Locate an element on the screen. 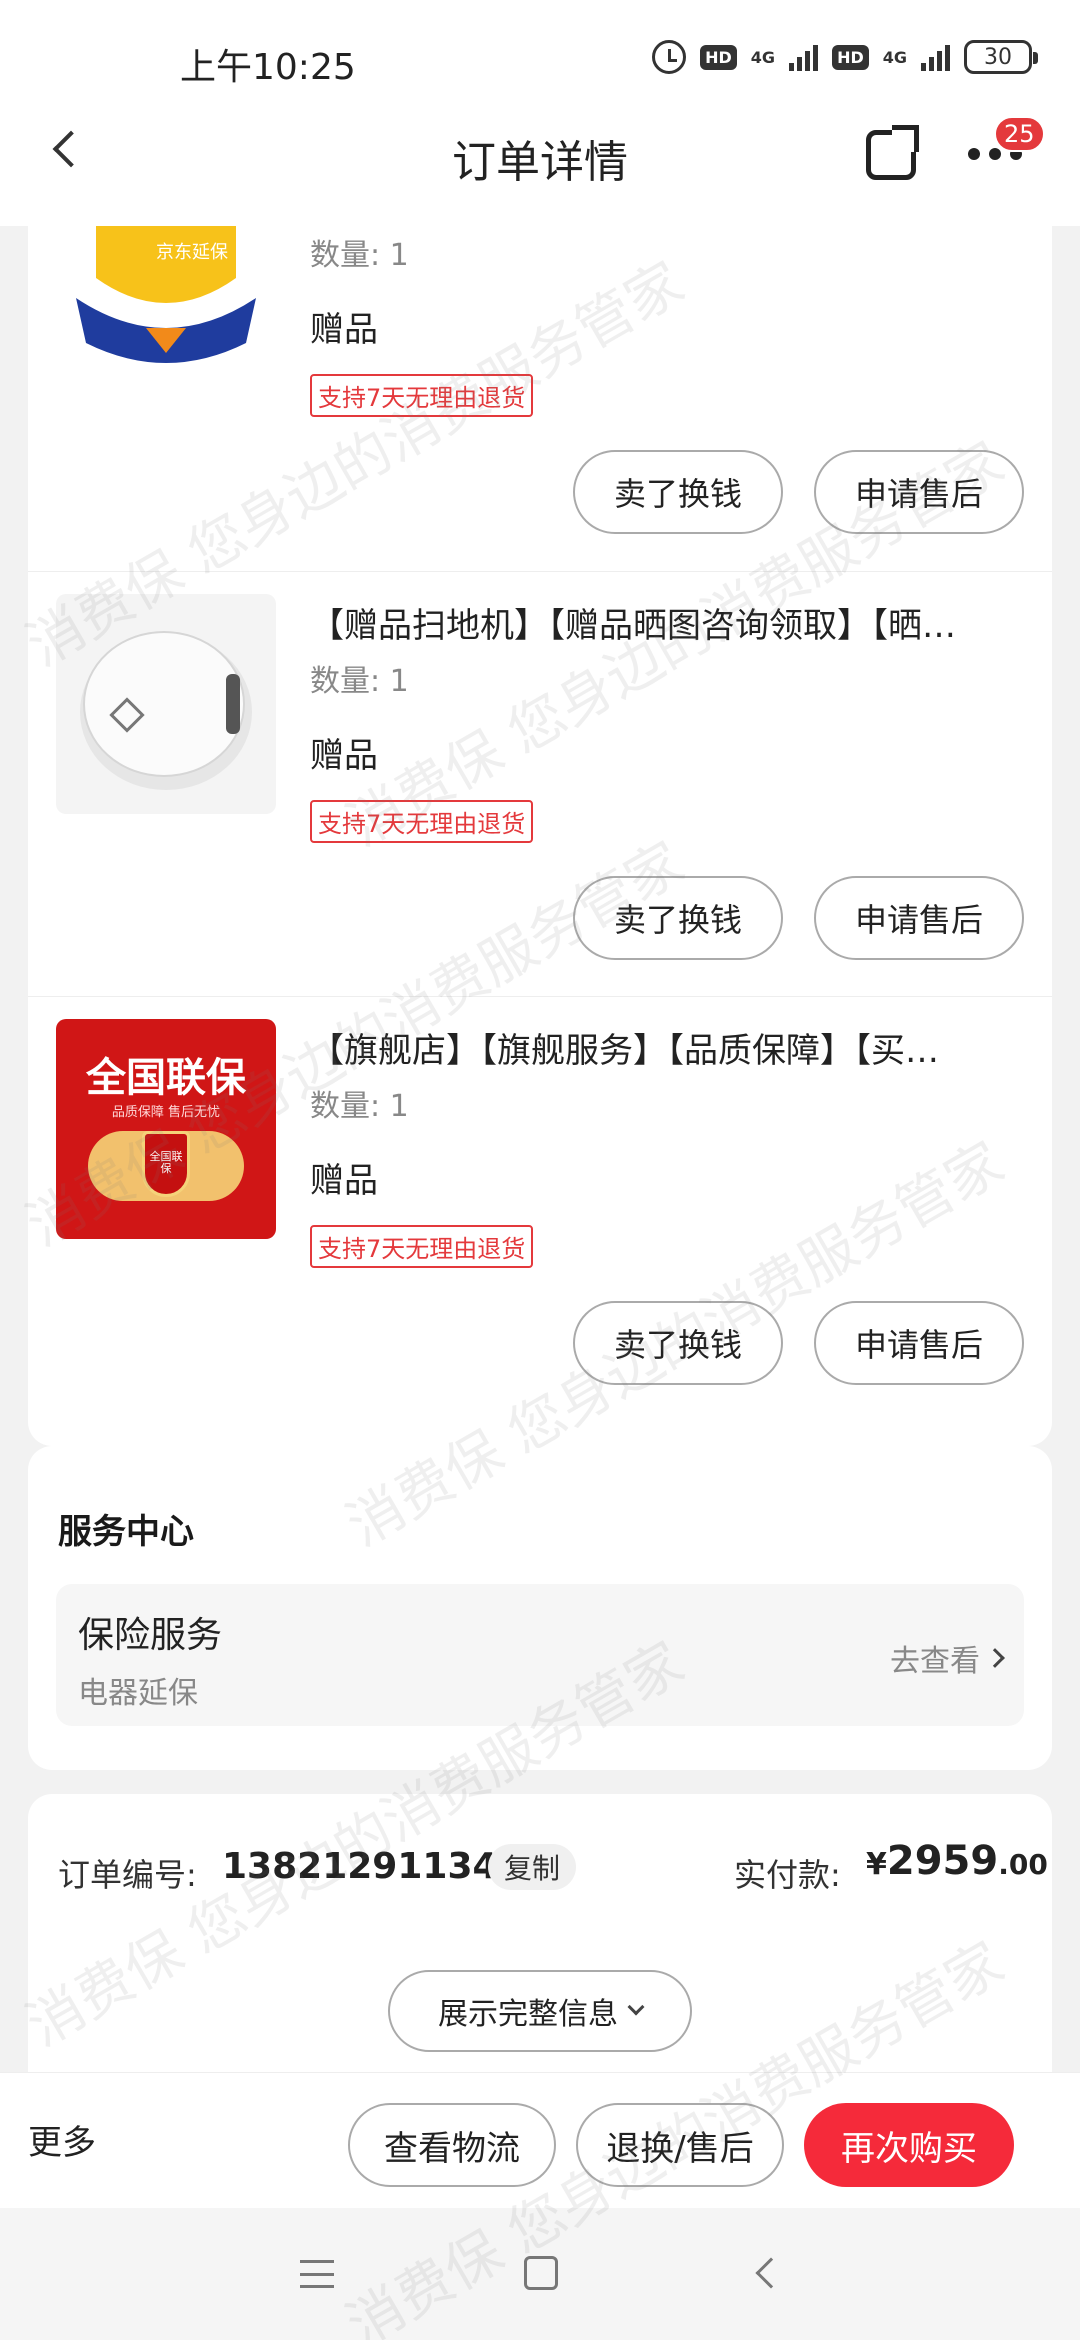  view-service-label: 去查看 is located at coordinates (935, 1661).